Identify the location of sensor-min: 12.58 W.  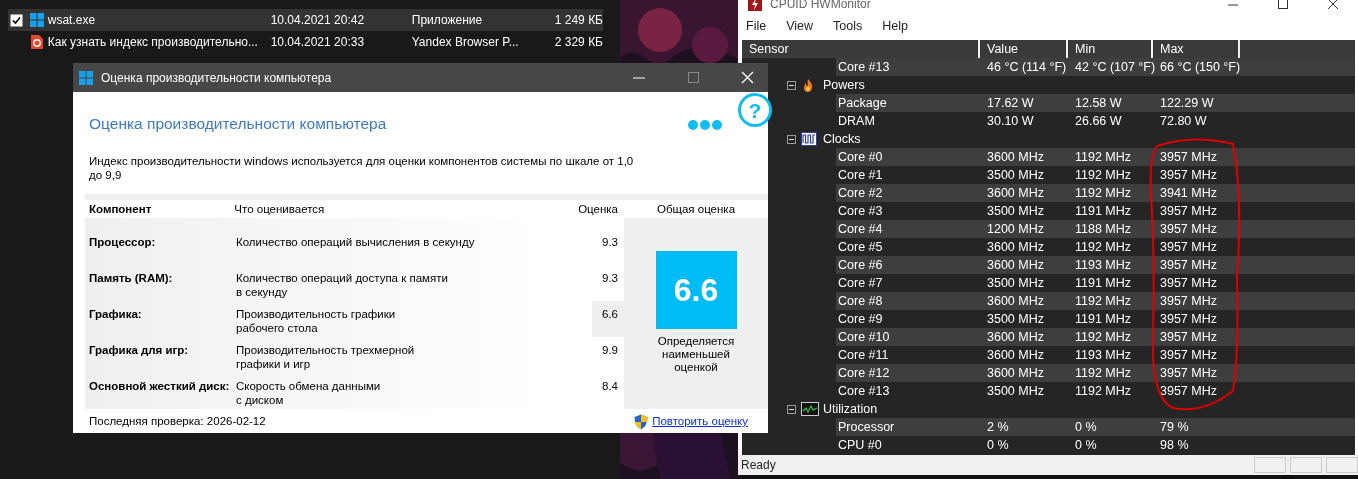
(1098, 103).